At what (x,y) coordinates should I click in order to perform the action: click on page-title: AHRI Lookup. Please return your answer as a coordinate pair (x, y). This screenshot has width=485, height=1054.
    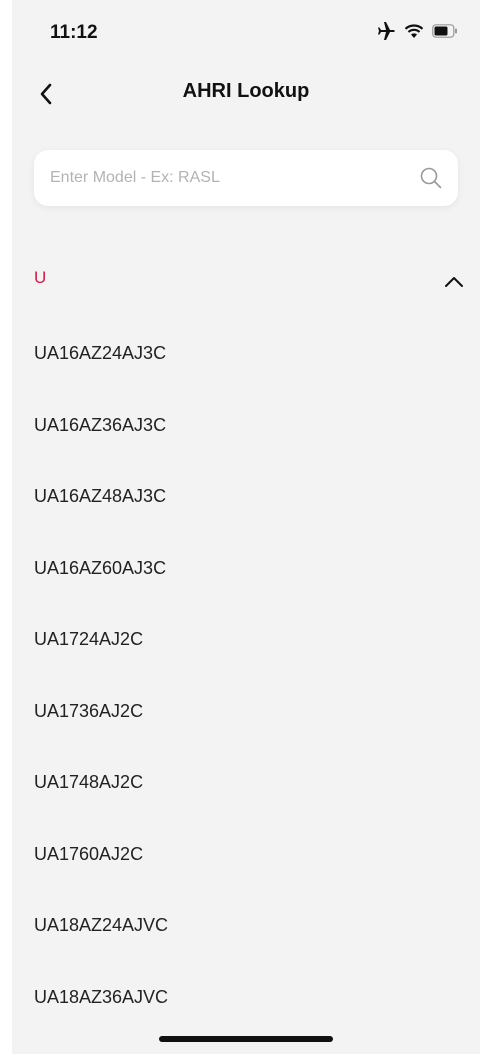
    Looking at the image, I should click on (246, 91).